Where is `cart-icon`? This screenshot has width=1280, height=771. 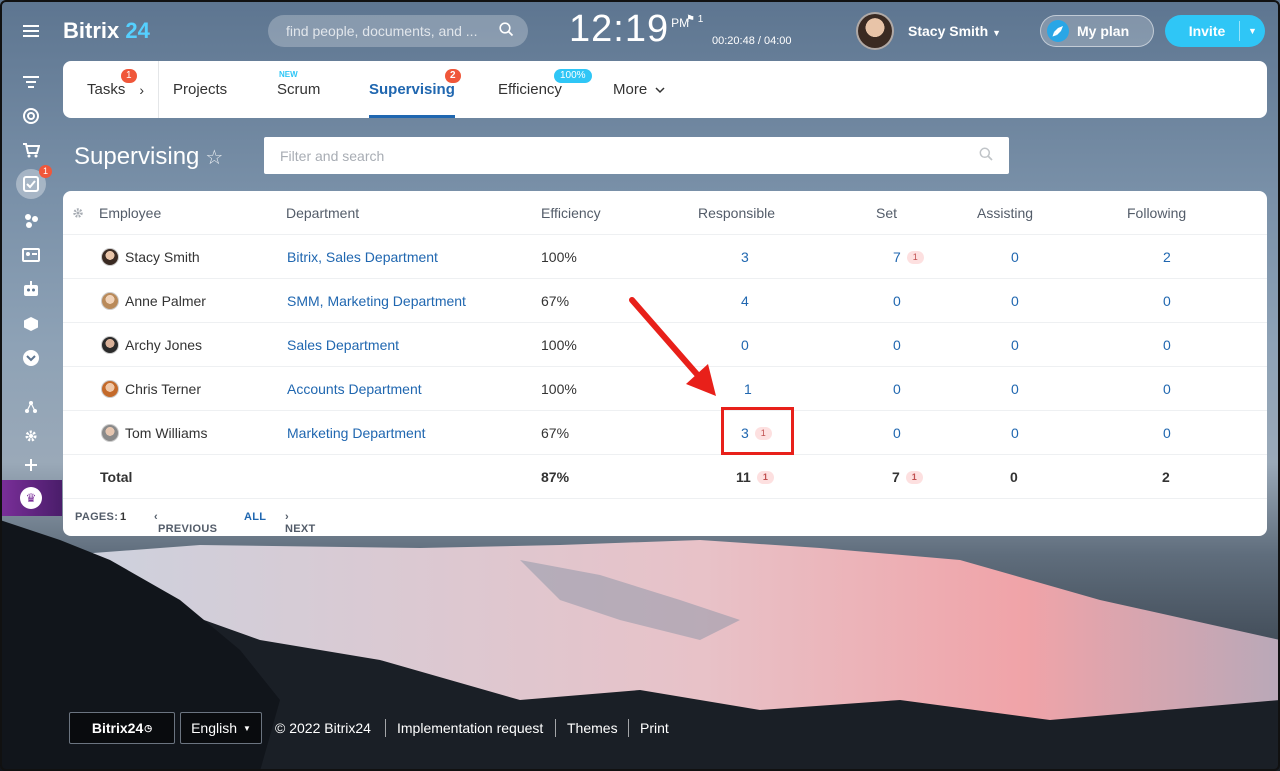
cart-icon is located at coordinates (31, 150).